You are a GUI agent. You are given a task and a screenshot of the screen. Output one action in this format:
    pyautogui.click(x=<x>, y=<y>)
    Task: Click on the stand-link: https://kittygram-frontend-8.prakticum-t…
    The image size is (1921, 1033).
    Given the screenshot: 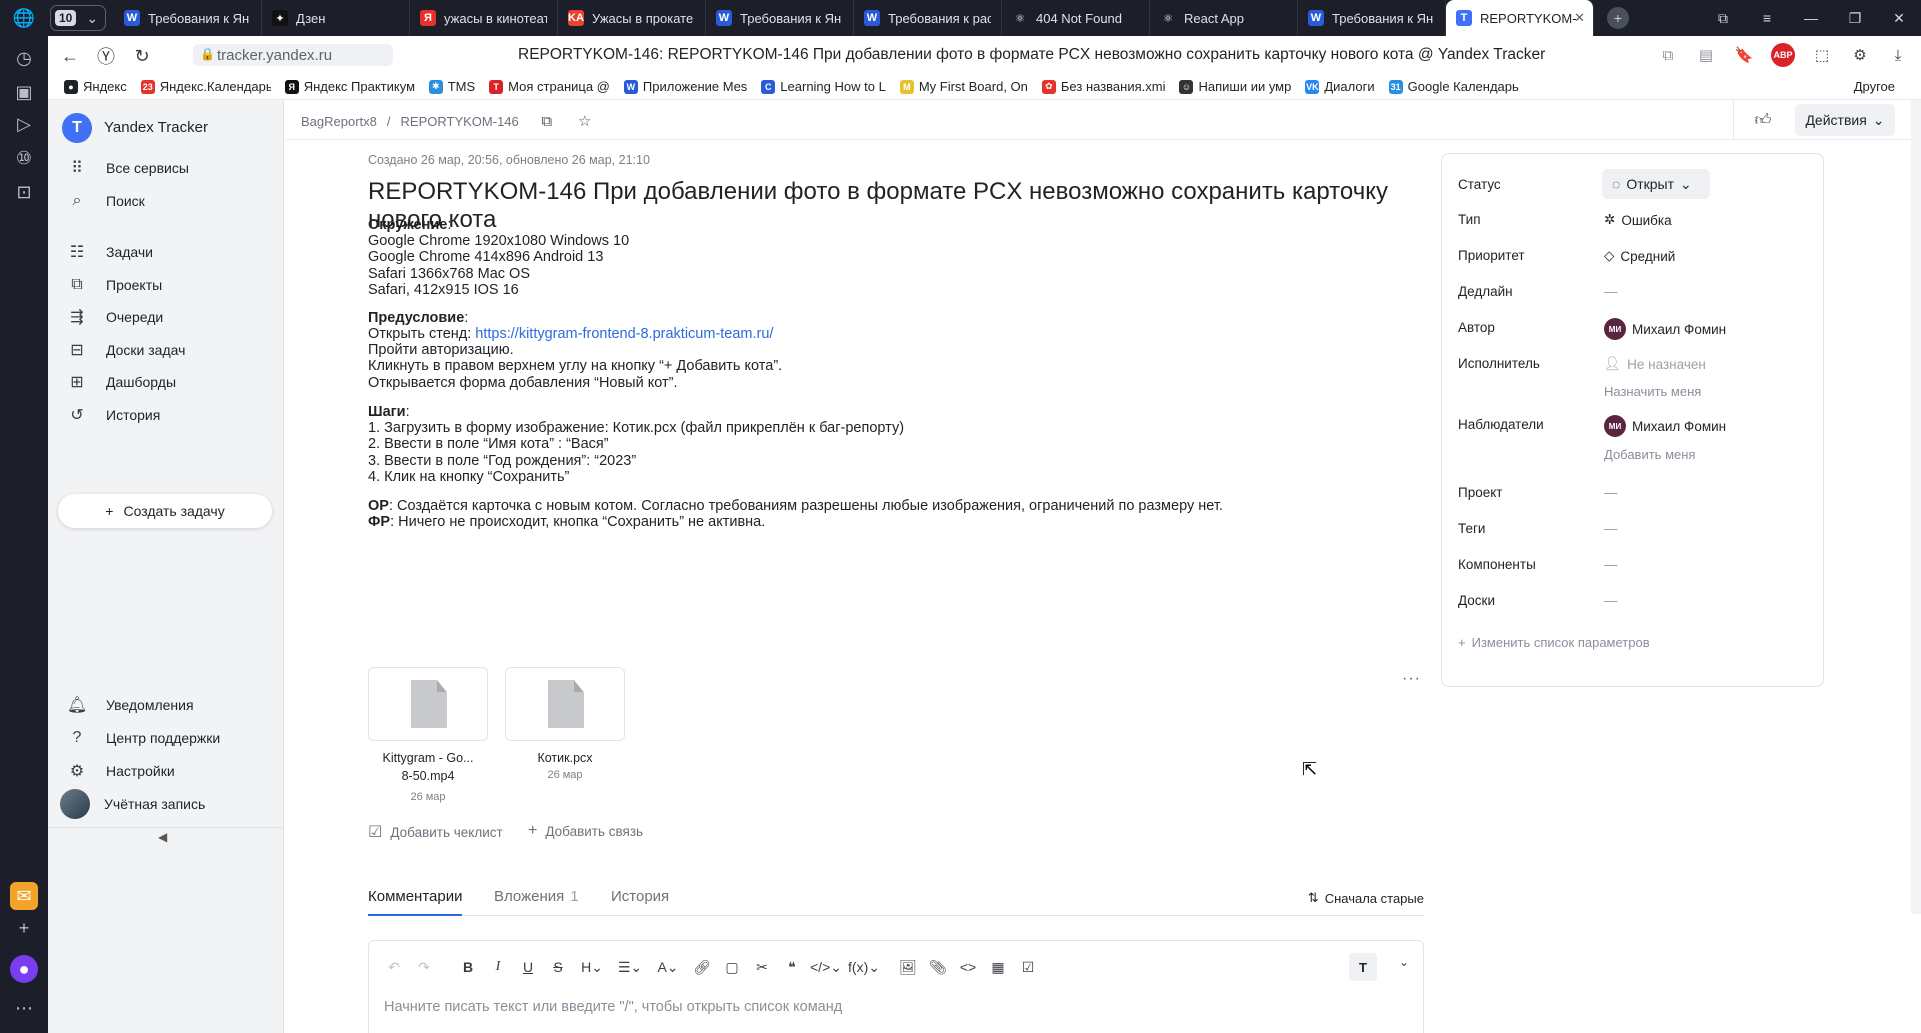 What is the action you would take?
    pyautogui.click(x=624, y=334)
    